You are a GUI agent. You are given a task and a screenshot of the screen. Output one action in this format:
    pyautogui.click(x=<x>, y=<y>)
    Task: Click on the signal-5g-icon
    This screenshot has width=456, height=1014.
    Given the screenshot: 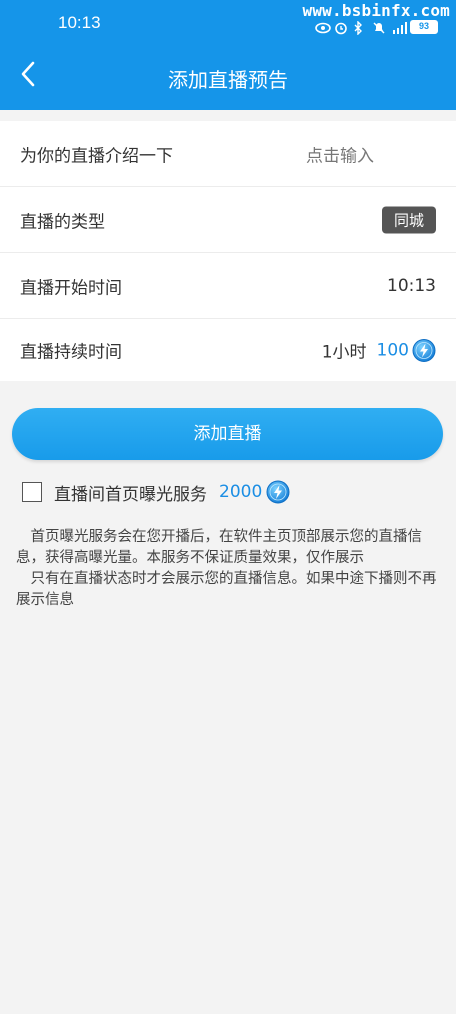 What is the action you would take?
    pyautogui.click(x=399, y=27)
    